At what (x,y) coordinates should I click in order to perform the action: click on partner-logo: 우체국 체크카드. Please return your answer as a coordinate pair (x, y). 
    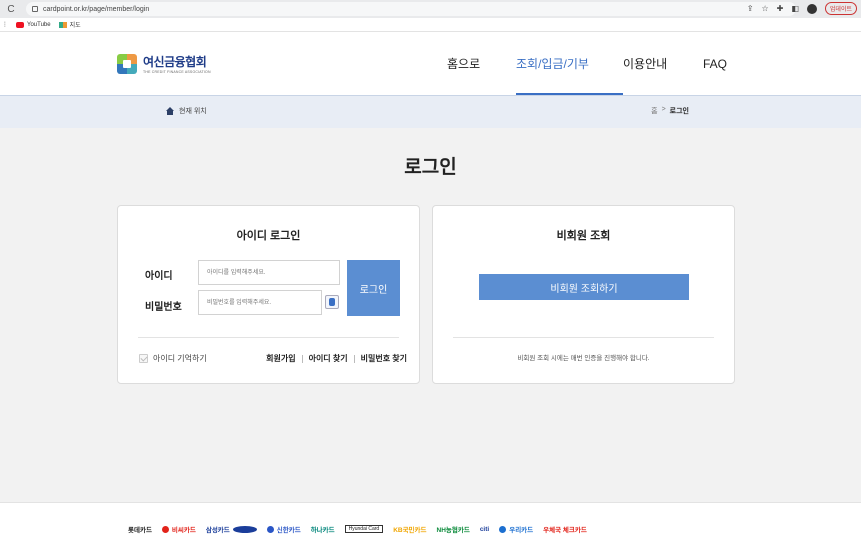
    Looking at the image, I should click on (565, 529).